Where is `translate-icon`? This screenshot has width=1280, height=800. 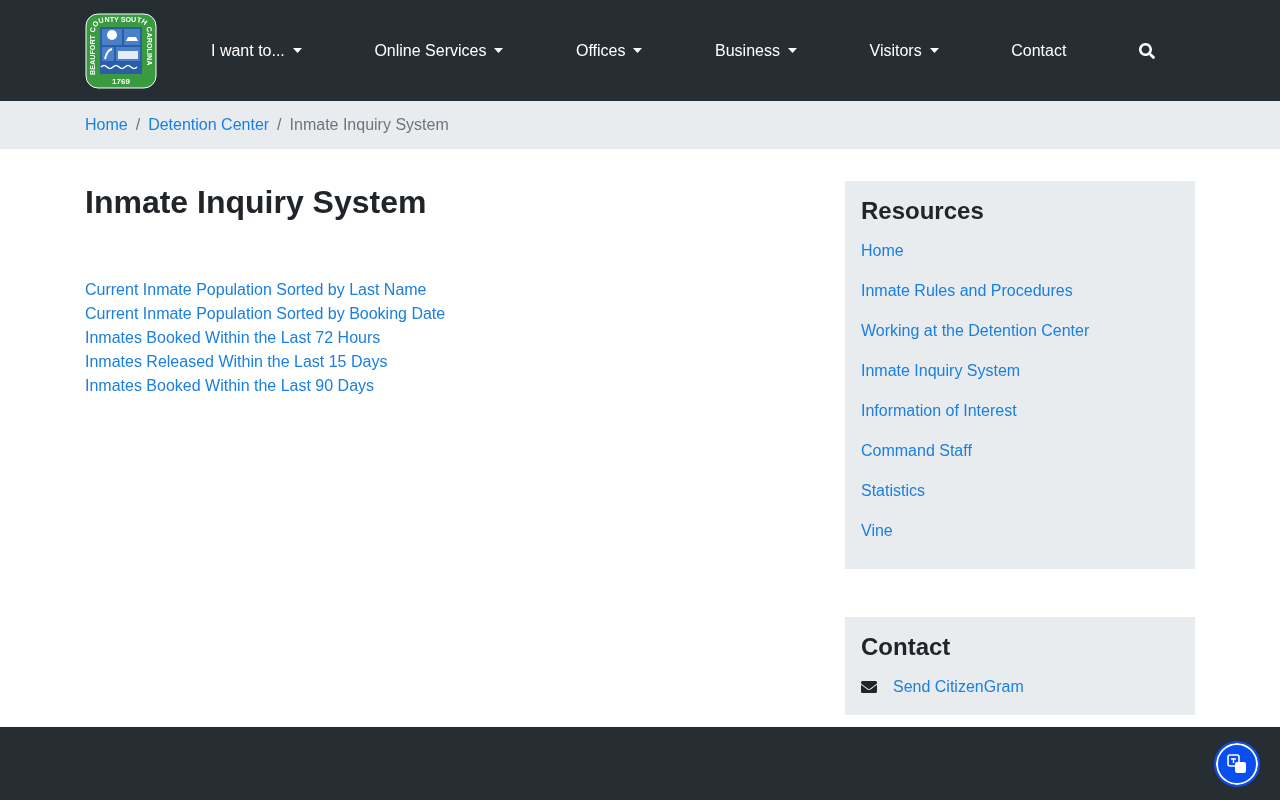 translate-icon is located at coordinates (1237, 763).